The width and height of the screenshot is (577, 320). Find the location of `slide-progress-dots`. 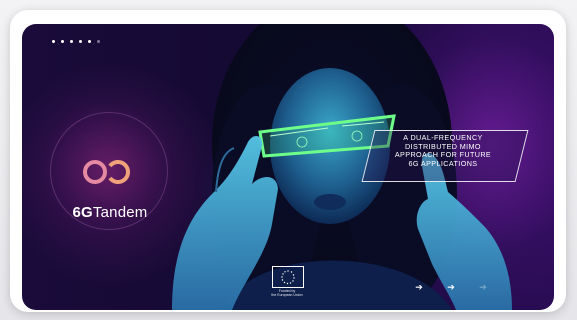

slide-progress-dots is located at coordinates (76, 41).